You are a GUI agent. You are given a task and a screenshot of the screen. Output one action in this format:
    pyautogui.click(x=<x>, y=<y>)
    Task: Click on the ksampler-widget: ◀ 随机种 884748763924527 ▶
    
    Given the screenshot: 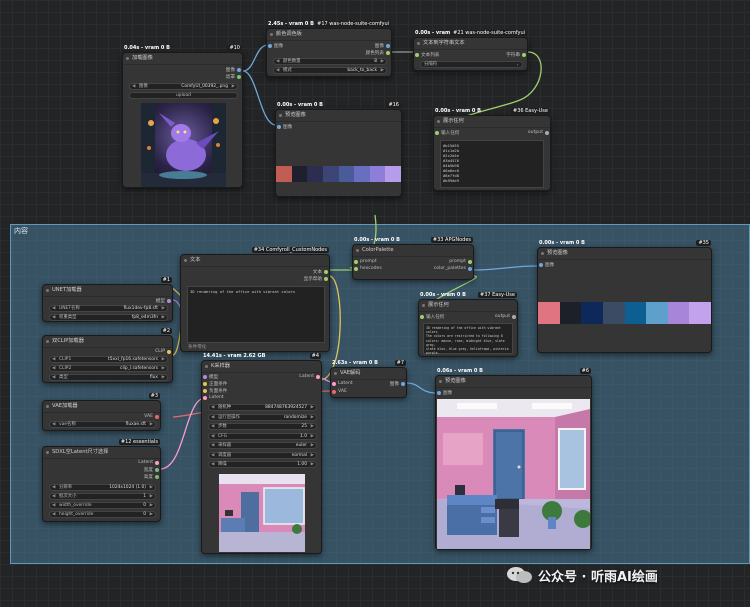 What is the action you would take?
    pyautogui.click(x=262, y=407)
    